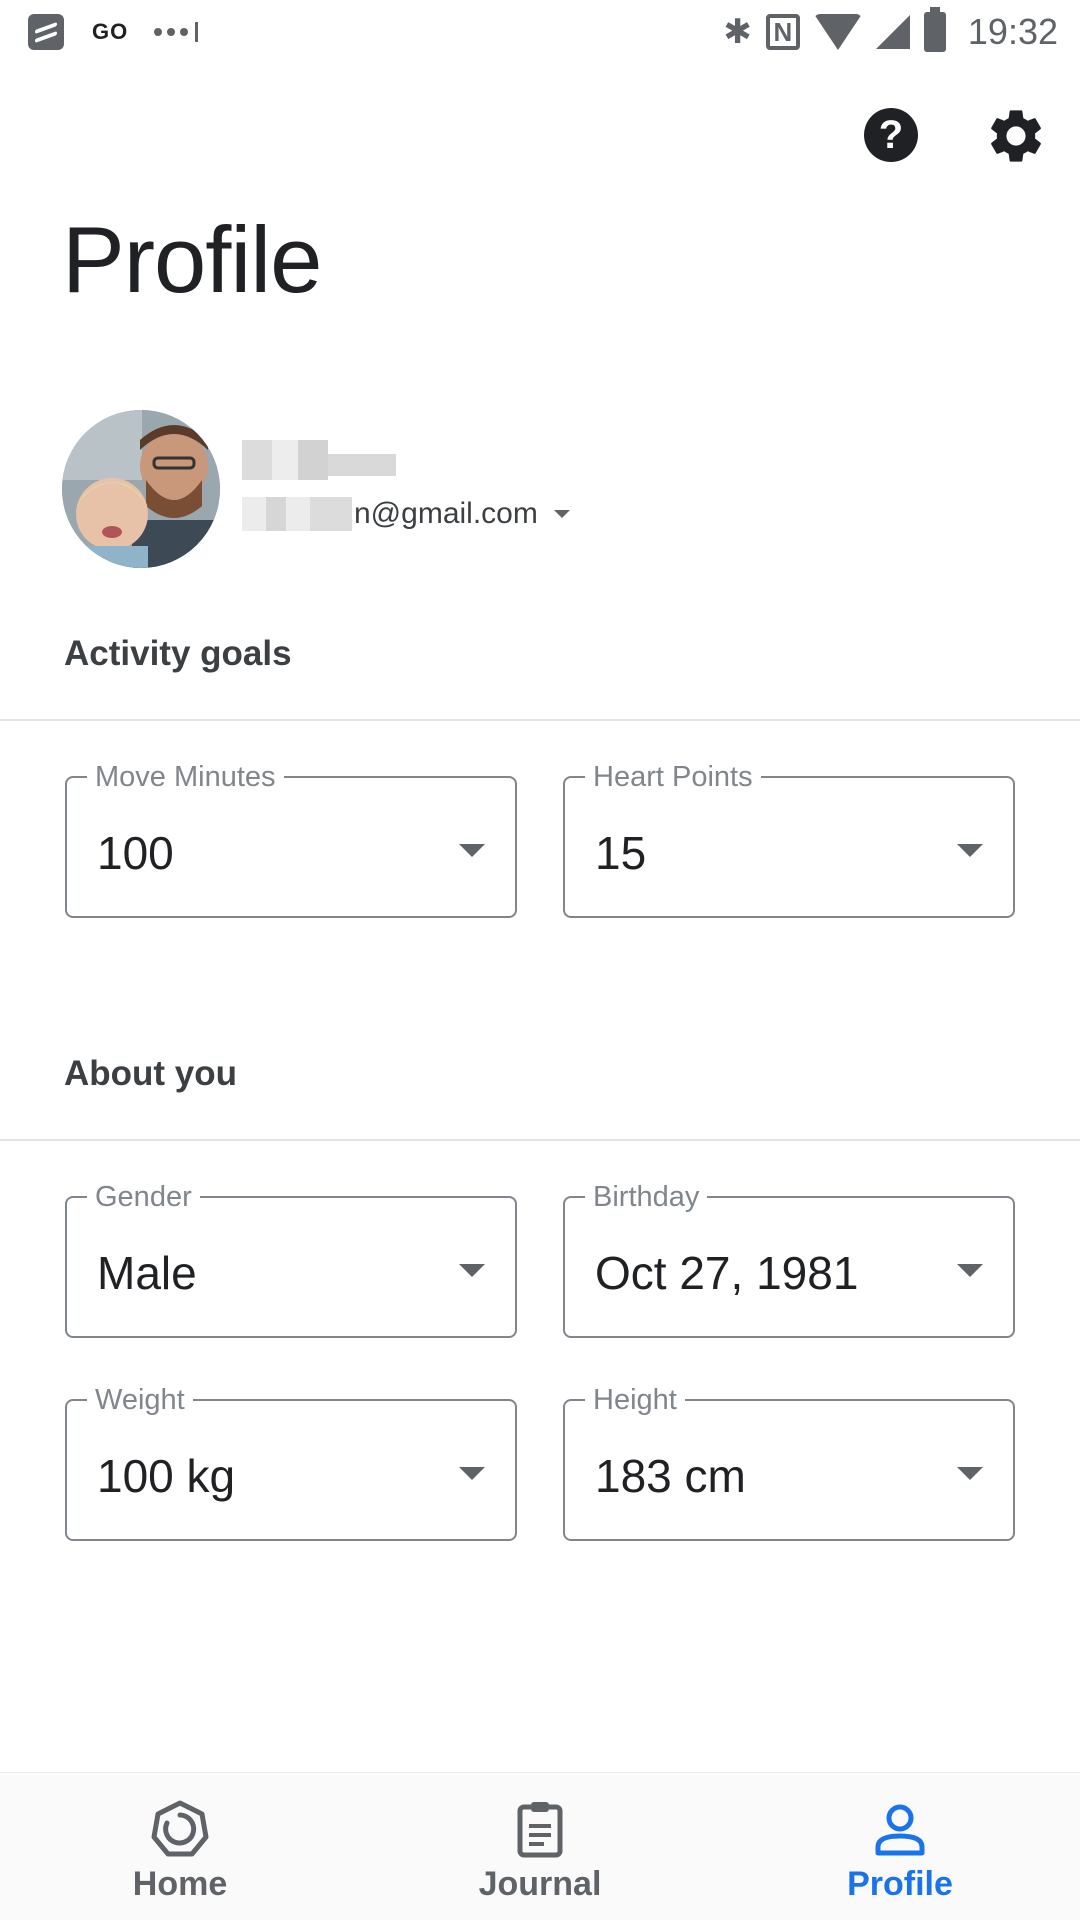  What do you see at coordinates (900, 1830) in the screenshot?
I see `profile-icon` at bounding box center [900, 1830].